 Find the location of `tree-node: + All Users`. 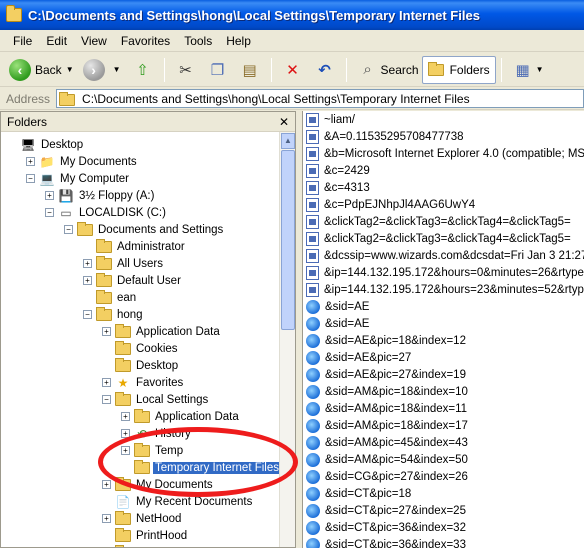

tree-node: + All Users is located at coordinates (124, 263).